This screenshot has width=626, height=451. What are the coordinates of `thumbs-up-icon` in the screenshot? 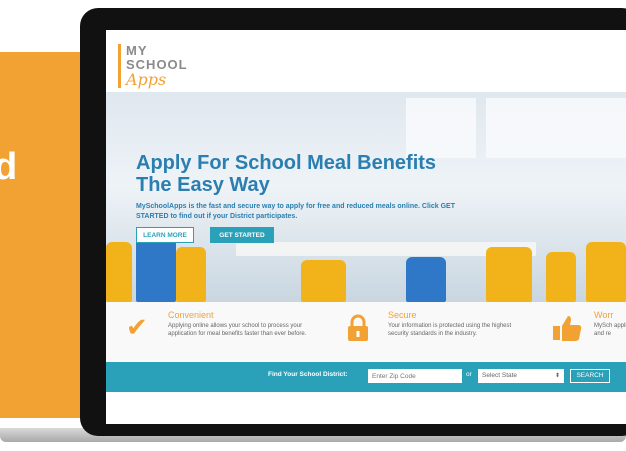 It's located at (567, 330).